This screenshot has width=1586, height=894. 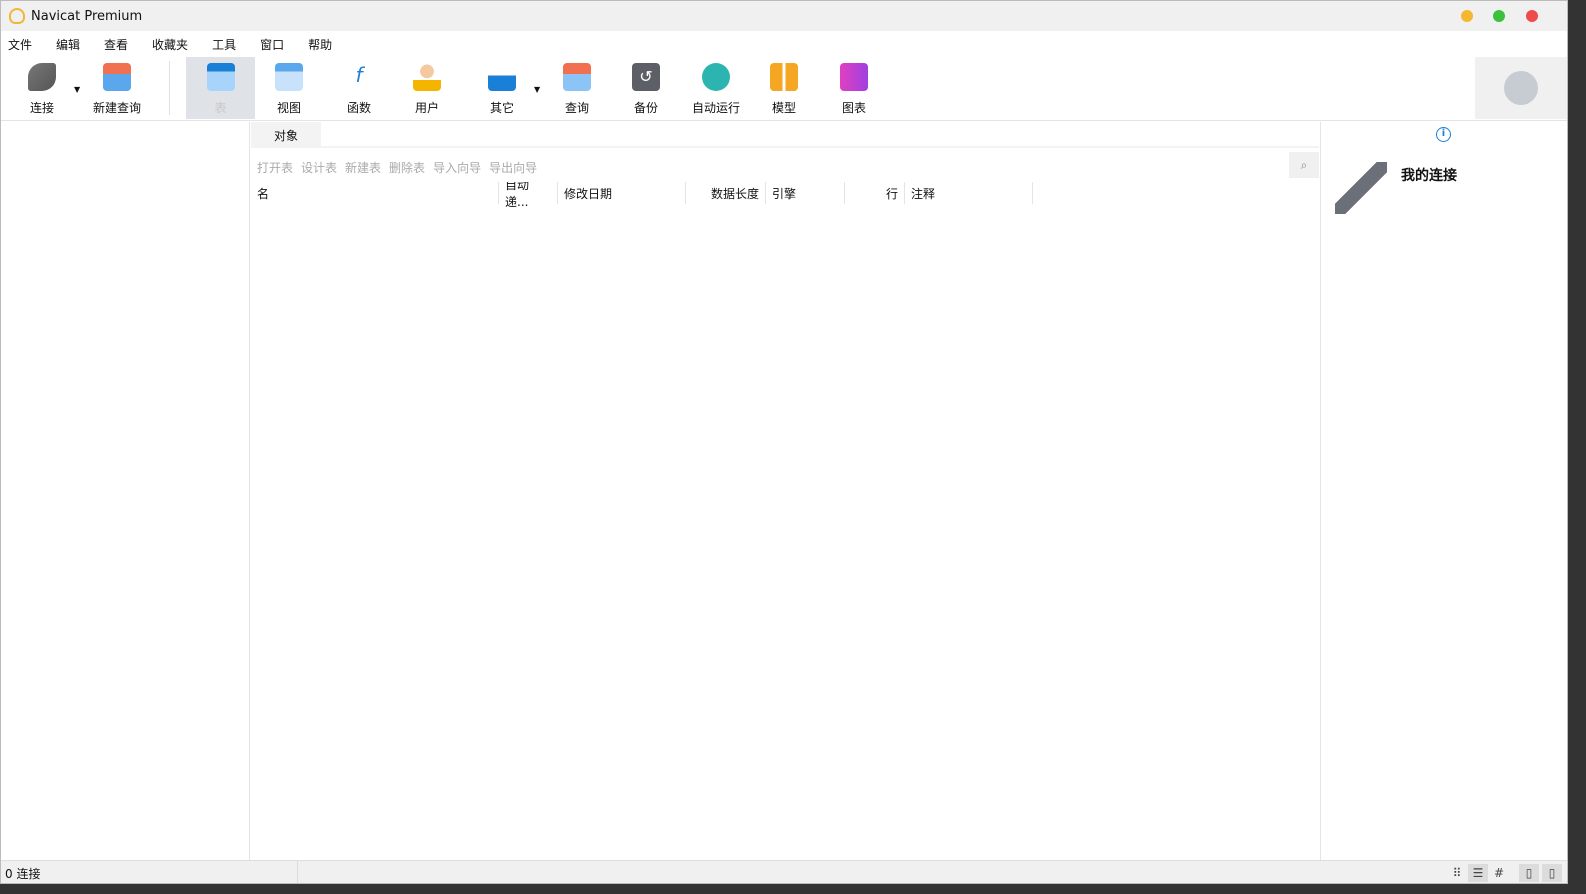 I want to click on list-view-button: ☰, so click(x=1478, y=873).